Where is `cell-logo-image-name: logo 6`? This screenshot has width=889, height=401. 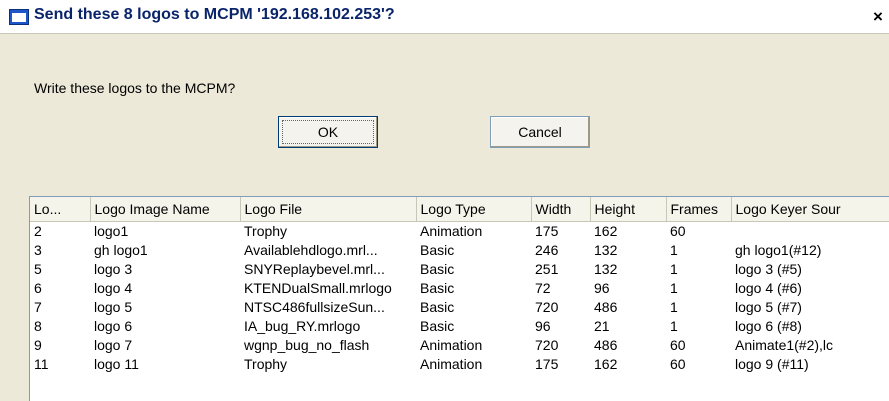 cell-logo-image-name: logo 6 is located at coordinates (113, 326).